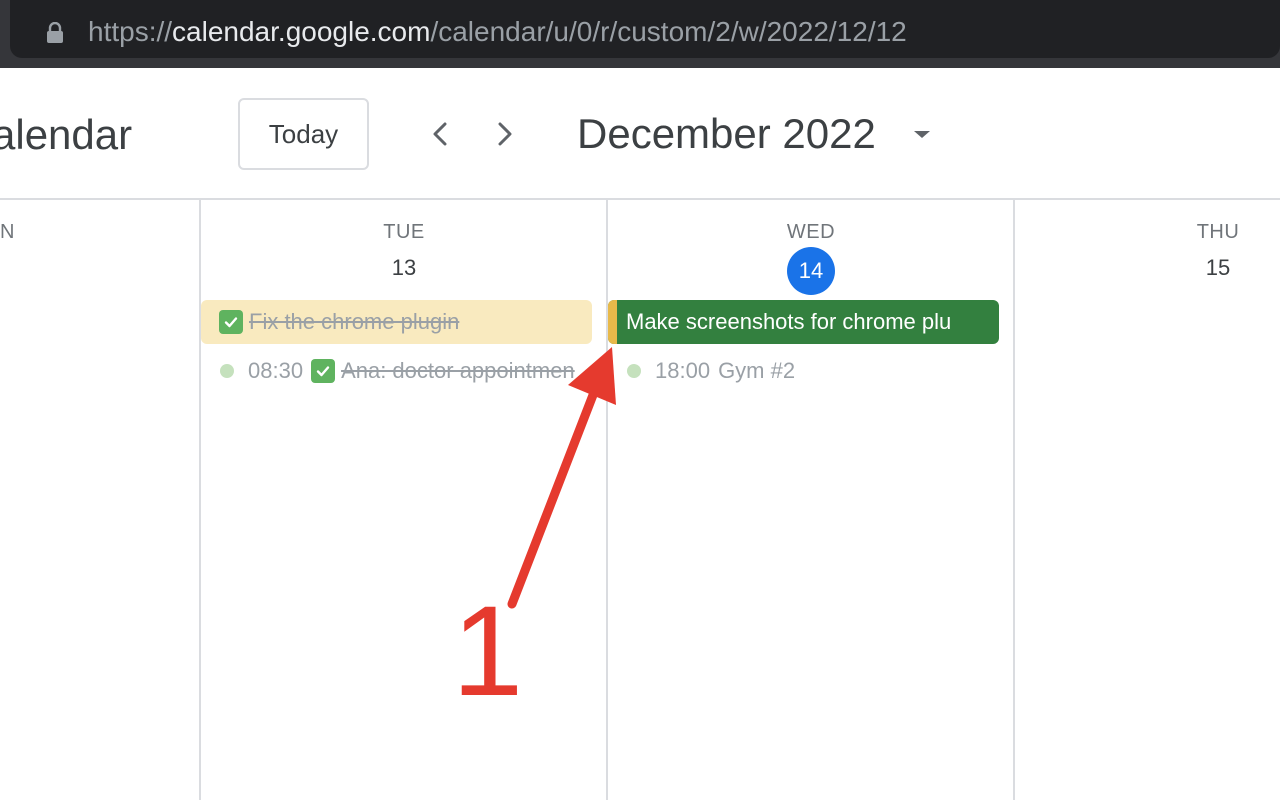 The image size is (1280, 800). What do you see at coordinates (404, 232) in the screenshot?
I see `day-name: TUE` at bounding box center [404, 232].